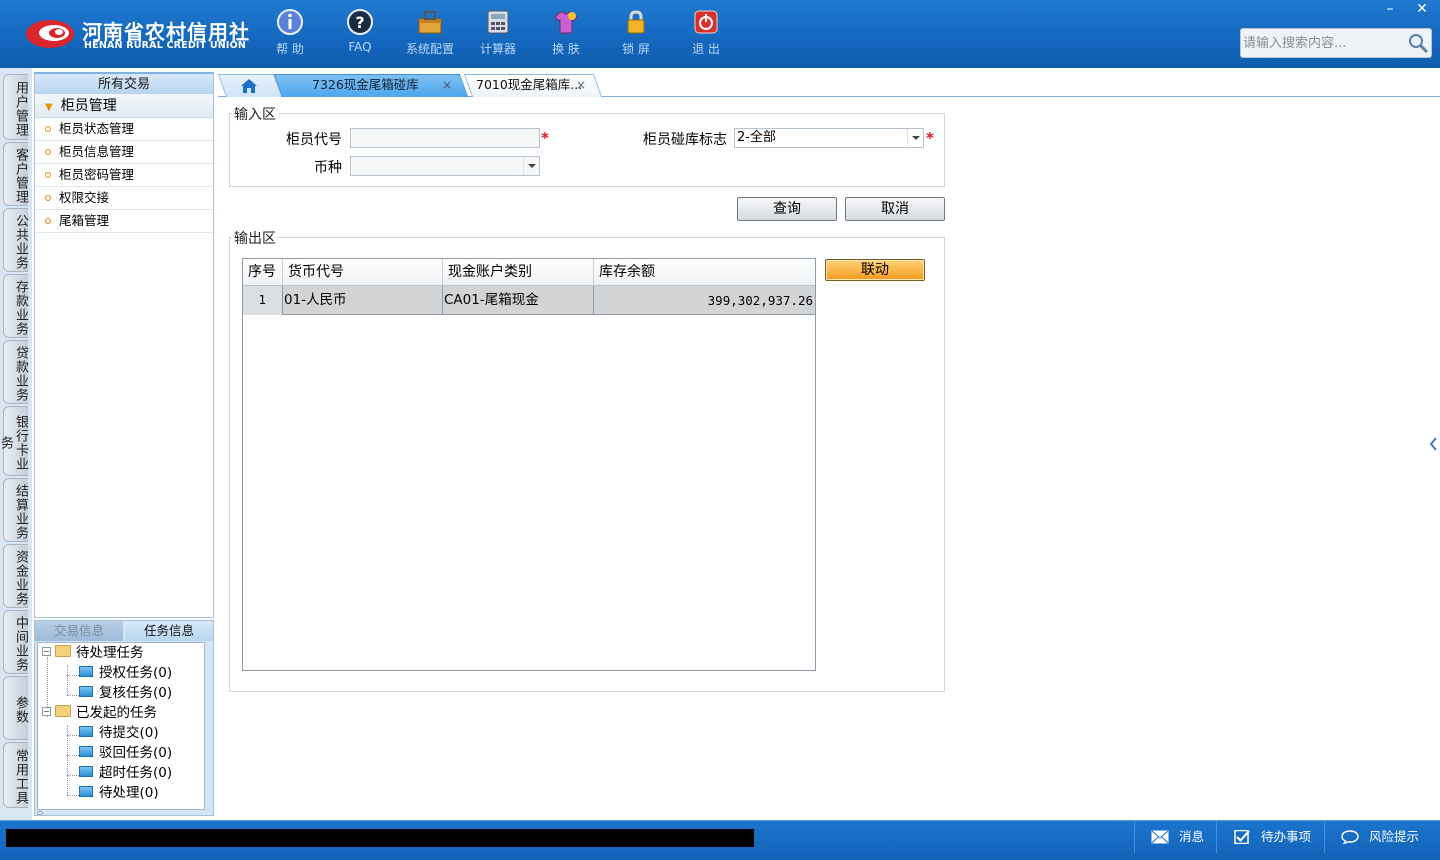 The image size is (1440, 860). Describe the element at coordinates (79, 631) in the screenshot. I see `tab-transaction-info: 交易信息` at that location.